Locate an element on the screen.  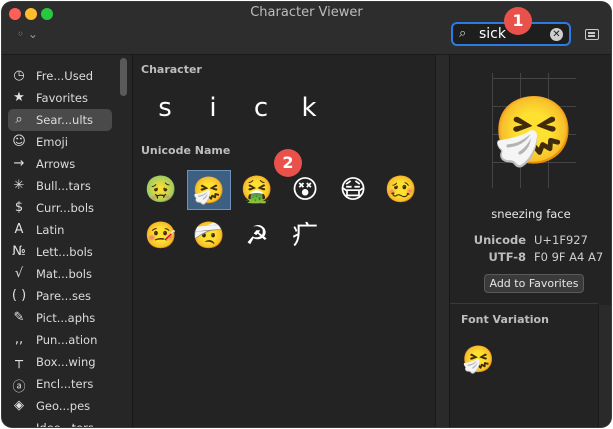
clear-search-icon: ✕ is located at coordinates (556, 34).